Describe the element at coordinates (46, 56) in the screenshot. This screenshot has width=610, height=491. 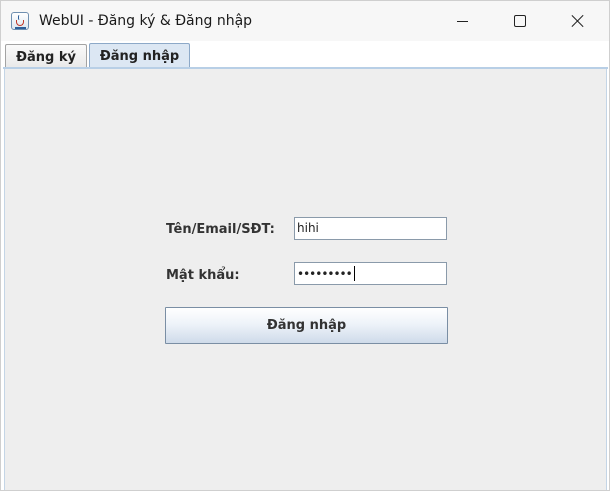
I see `tab-register: Đăng ký` at that location.